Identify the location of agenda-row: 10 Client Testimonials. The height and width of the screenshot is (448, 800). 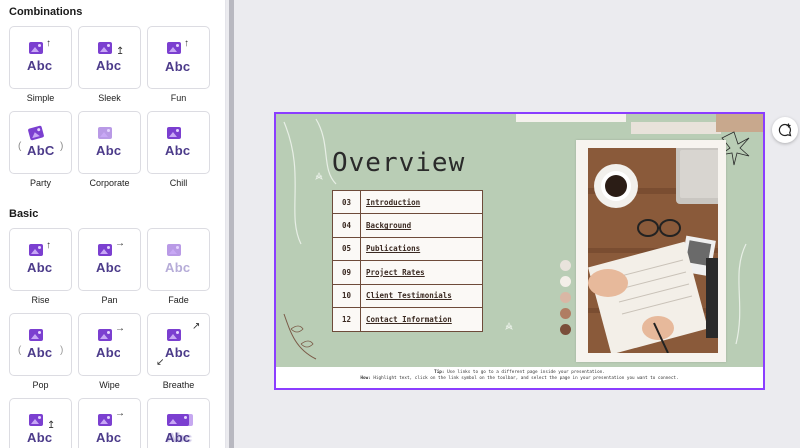
(407, 296).